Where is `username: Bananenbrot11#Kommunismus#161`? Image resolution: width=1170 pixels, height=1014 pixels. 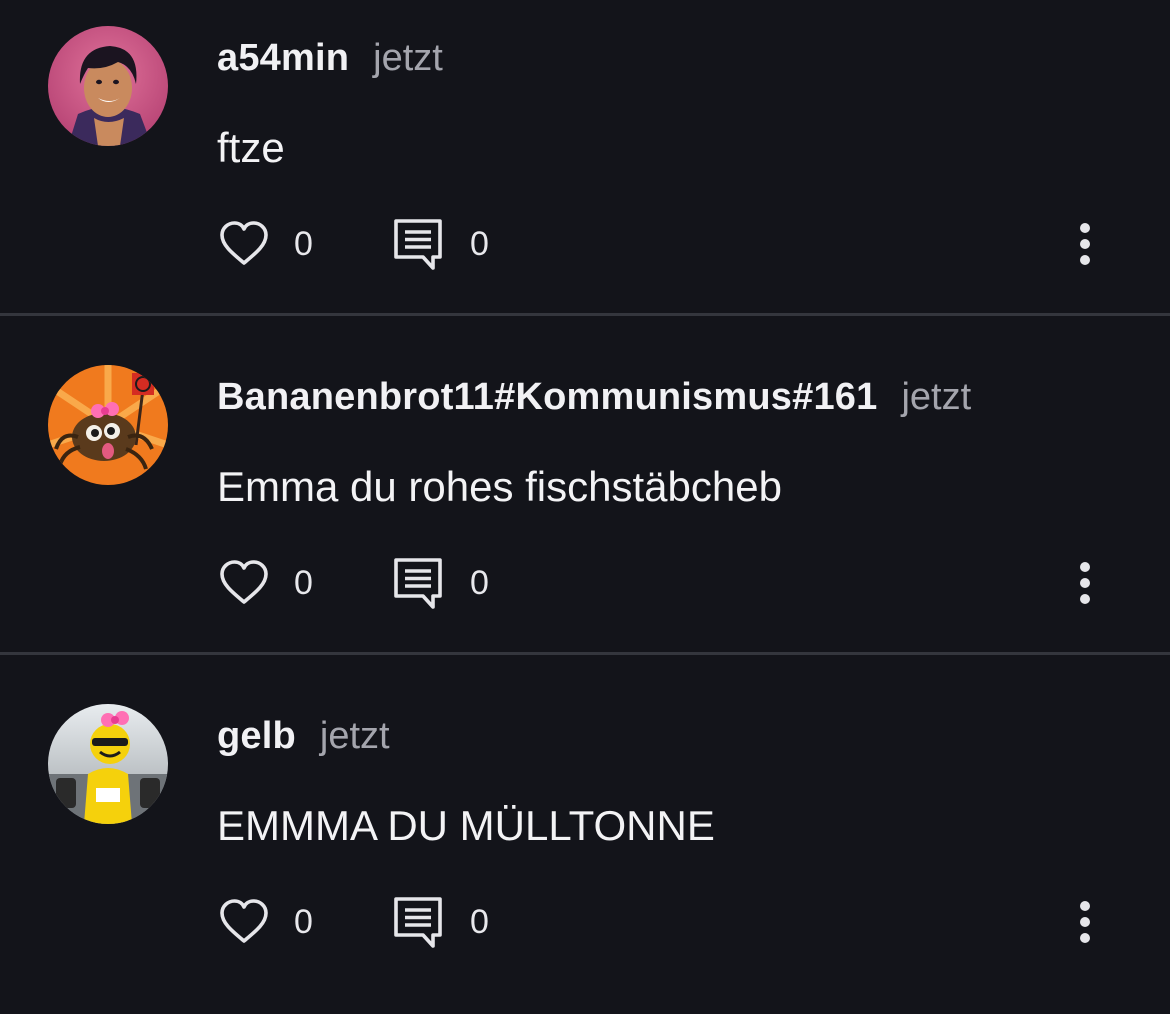
username: Bananenbrot11#Kommunismus#161 is located at coordinates (547, 397).